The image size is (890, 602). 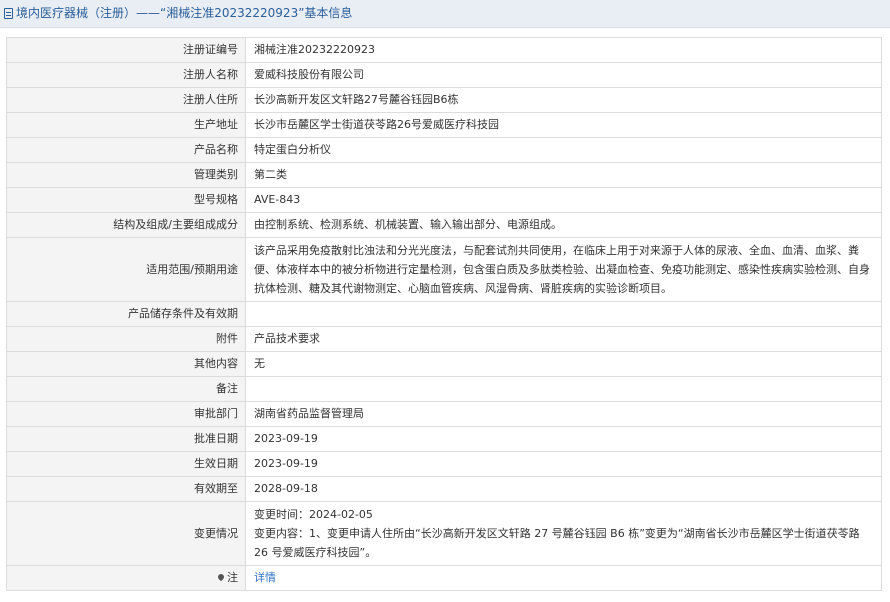 What do you see at coordinates (126, 578) in the screenshot?
I see `note-label-cell: 注` at bounding box center [126, 578].